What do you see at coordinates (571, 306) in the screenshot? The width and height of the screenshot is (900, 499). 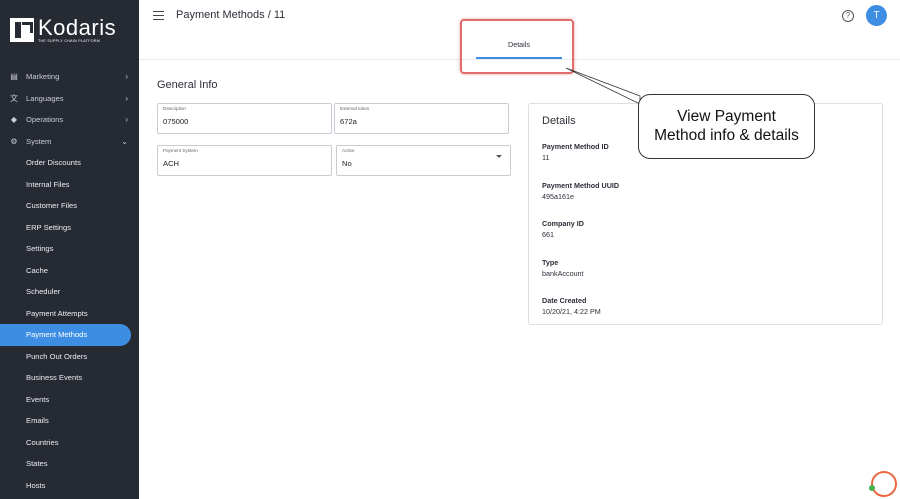 I see `date-created: Date Created 10/20/21, 4:22 PM` at bounding box center [571, 306].